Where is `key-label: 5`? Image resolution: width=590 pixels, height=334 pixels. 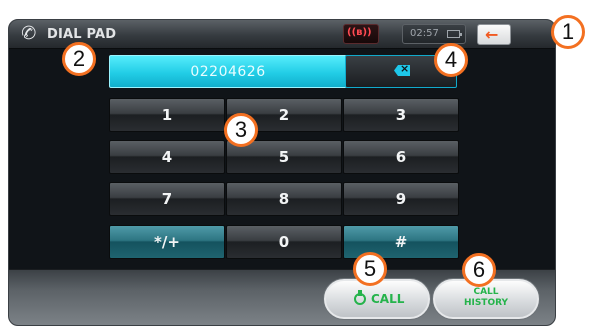
key-label: 5 is located at coordinates (284, 157).